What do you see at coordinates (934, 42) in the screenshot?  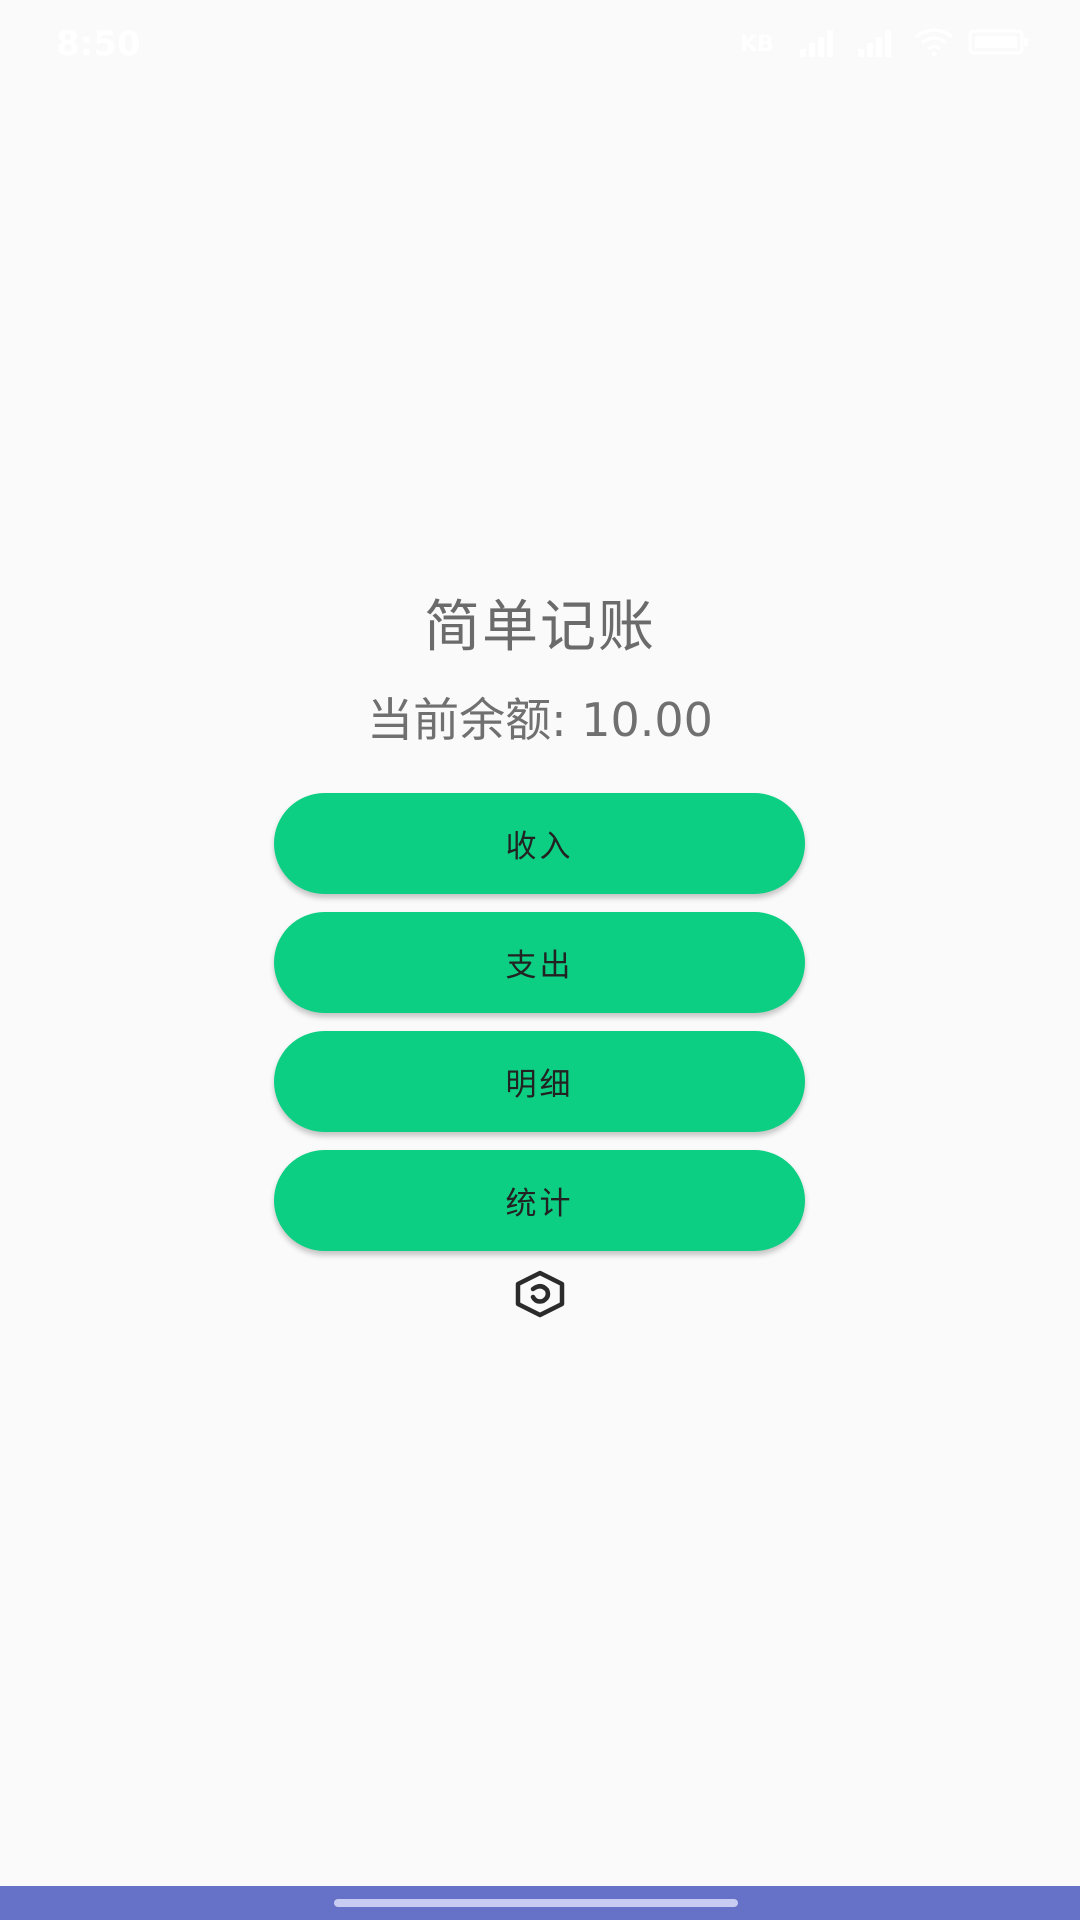 I see `wifi-icon` at bounding box center [934, 42].